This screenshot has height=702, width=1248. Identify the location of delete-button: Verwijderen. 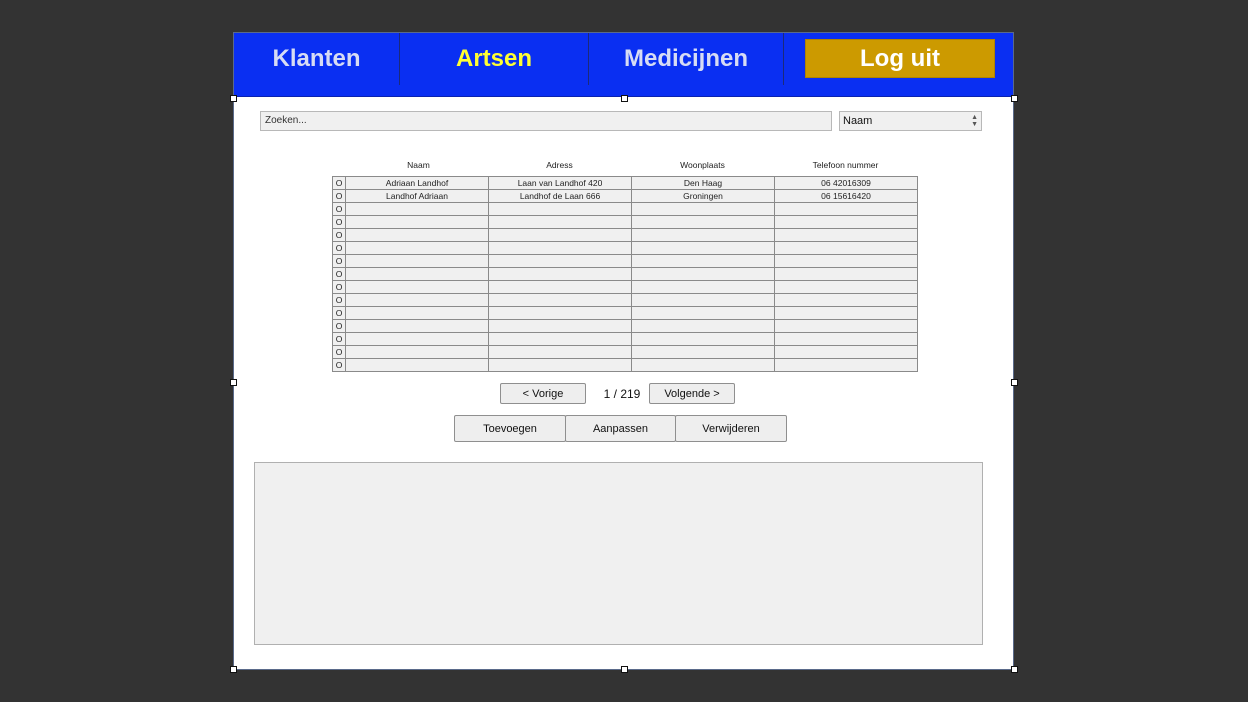
(731, 428).